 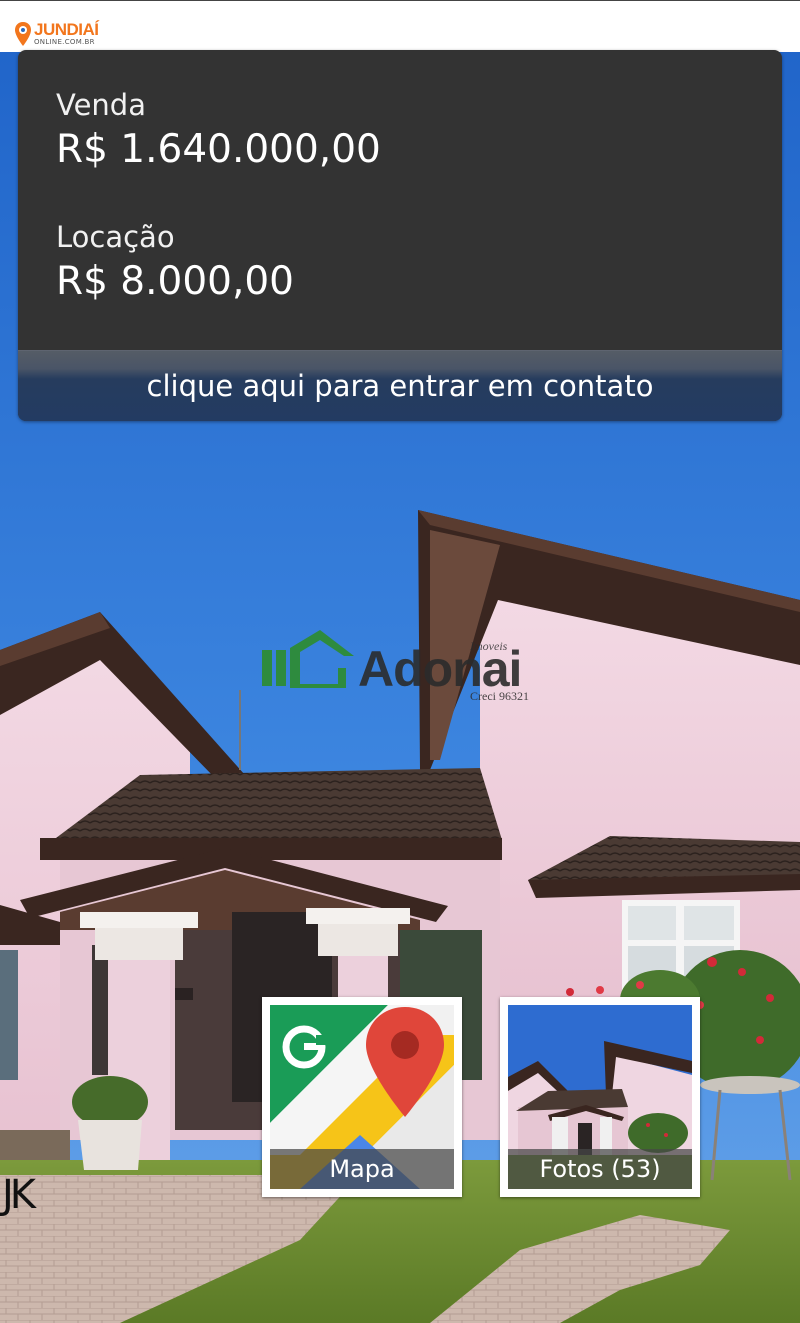 I want to click on photos-tile: Fotos (53), so click(x=600, y=1097).